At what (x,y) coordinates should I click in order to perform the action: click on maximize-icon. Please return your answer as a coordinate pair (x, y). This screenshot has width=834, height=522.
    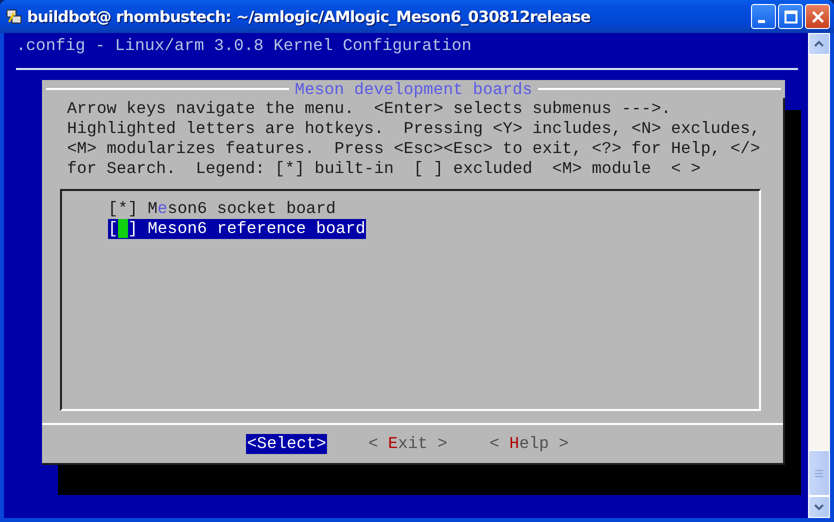
    Looking at the image, I should click on (791, 17).